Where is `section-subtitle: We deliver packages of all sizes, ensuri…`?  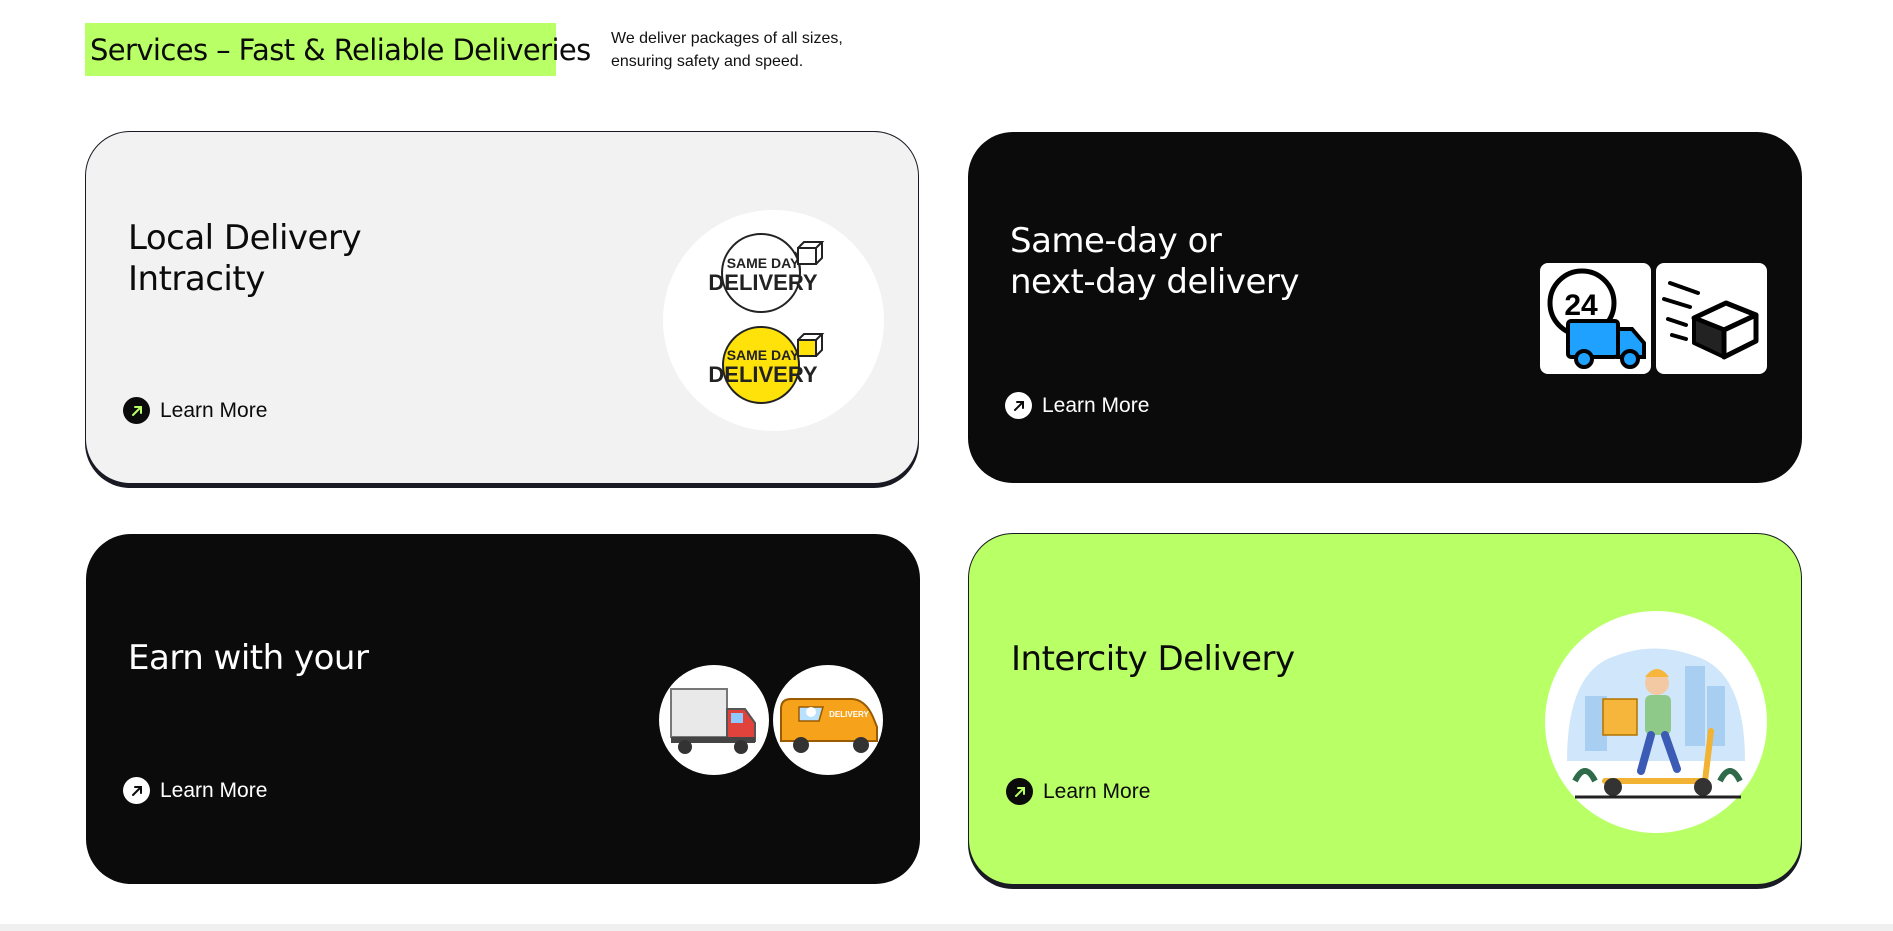 section-subtitle: We deliver packages of all sizes, ensuri… is located at coordinates (727, 50).